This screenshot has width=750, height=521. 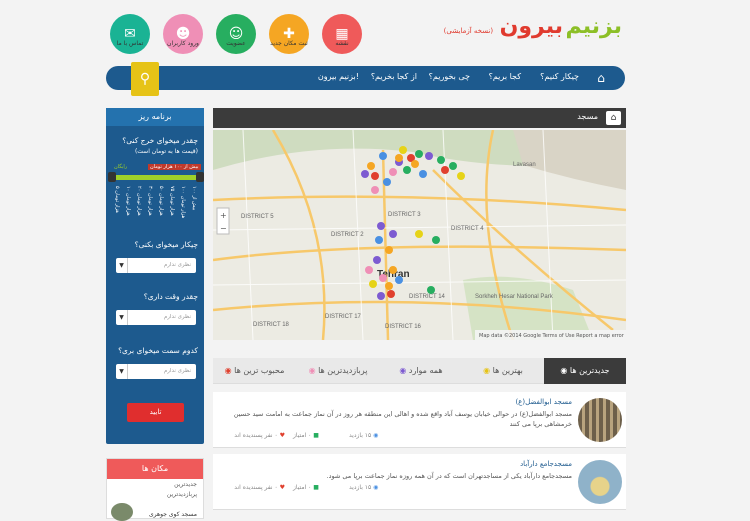 I want to click on map-label: DISTRICT 16, so click(x=403, y=327).